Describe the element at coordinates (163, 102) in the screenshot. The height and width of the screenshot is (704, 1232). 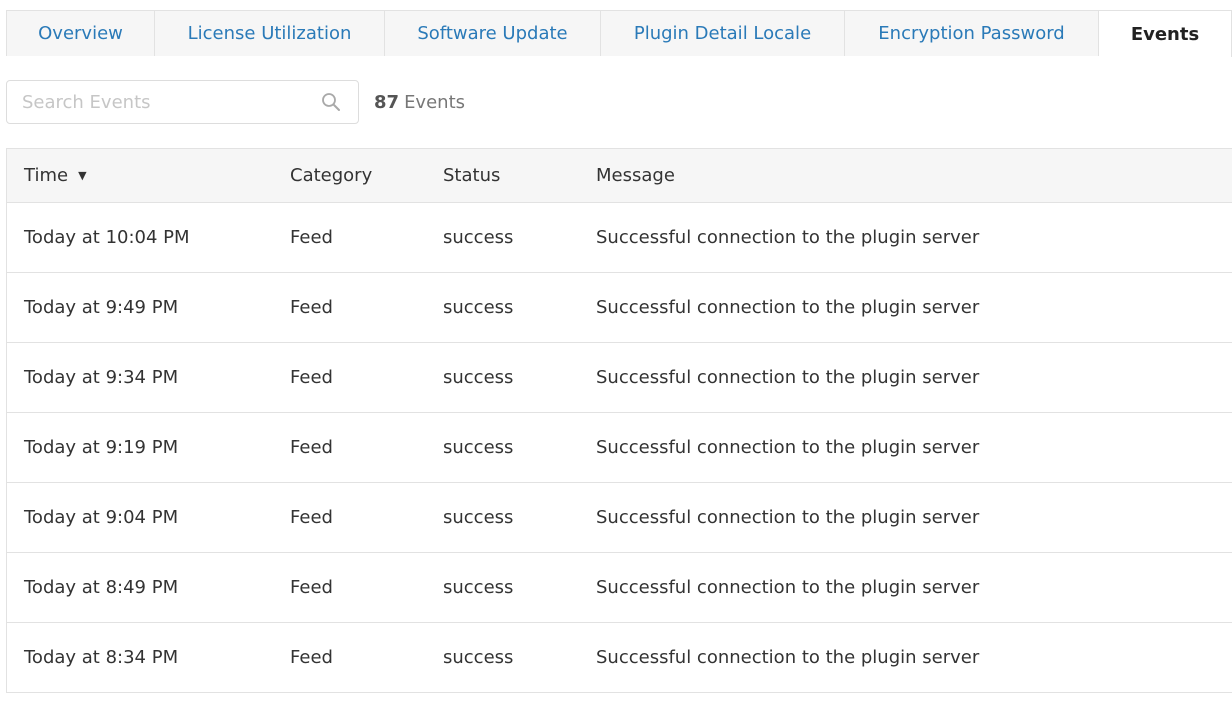
I see `search-input` at that location.